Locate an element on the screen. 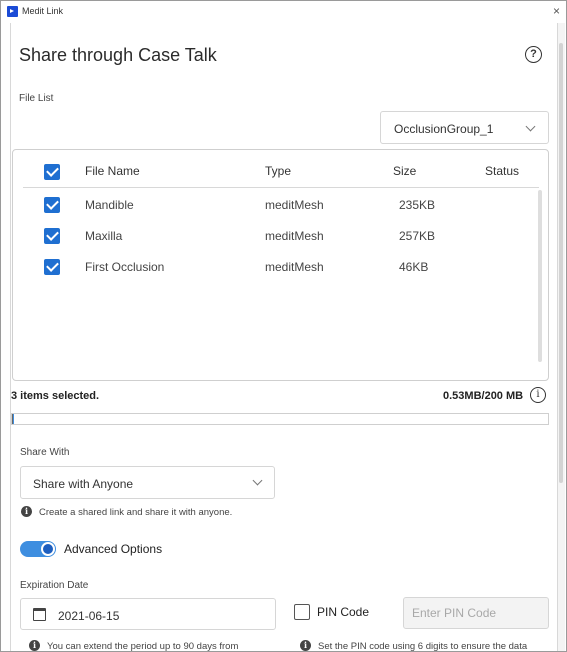 The height and width of the screenshot is (652, 567). occlusion-group-value: OcclusionGroup_1 is located at coordinates (444, 129).